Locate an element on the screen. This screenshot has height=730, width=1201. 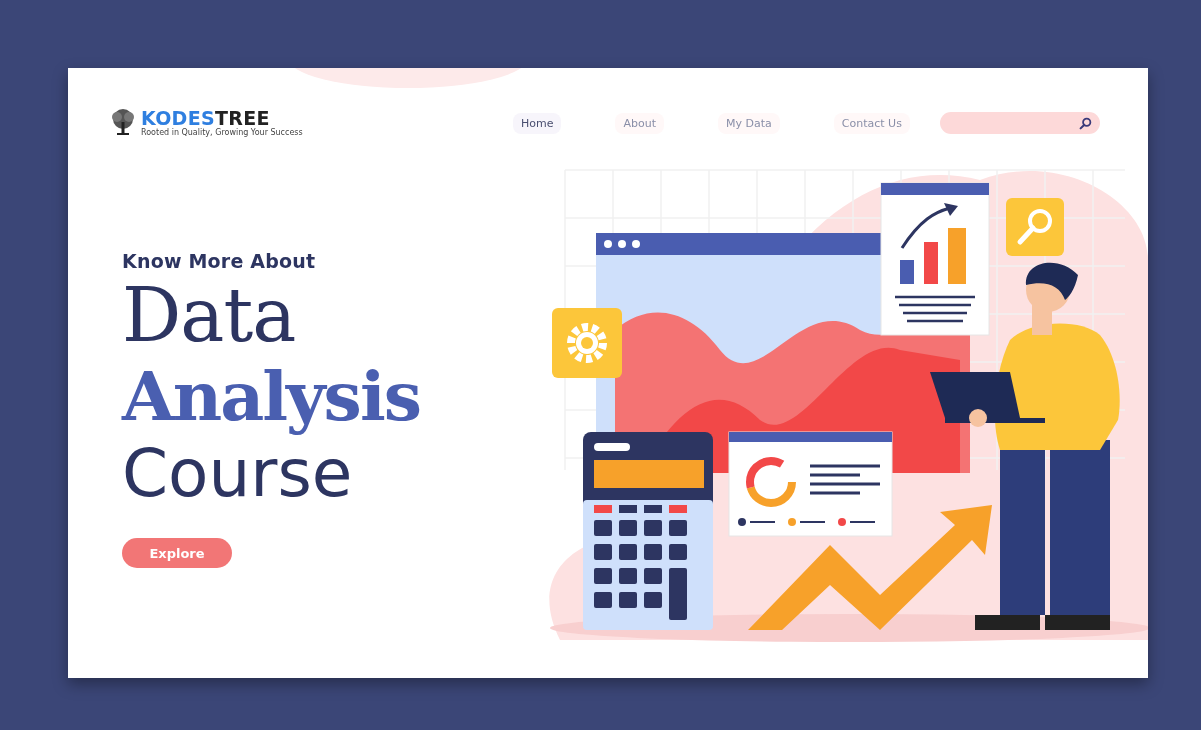
nav-link: About is located at coordinates (639, 123).